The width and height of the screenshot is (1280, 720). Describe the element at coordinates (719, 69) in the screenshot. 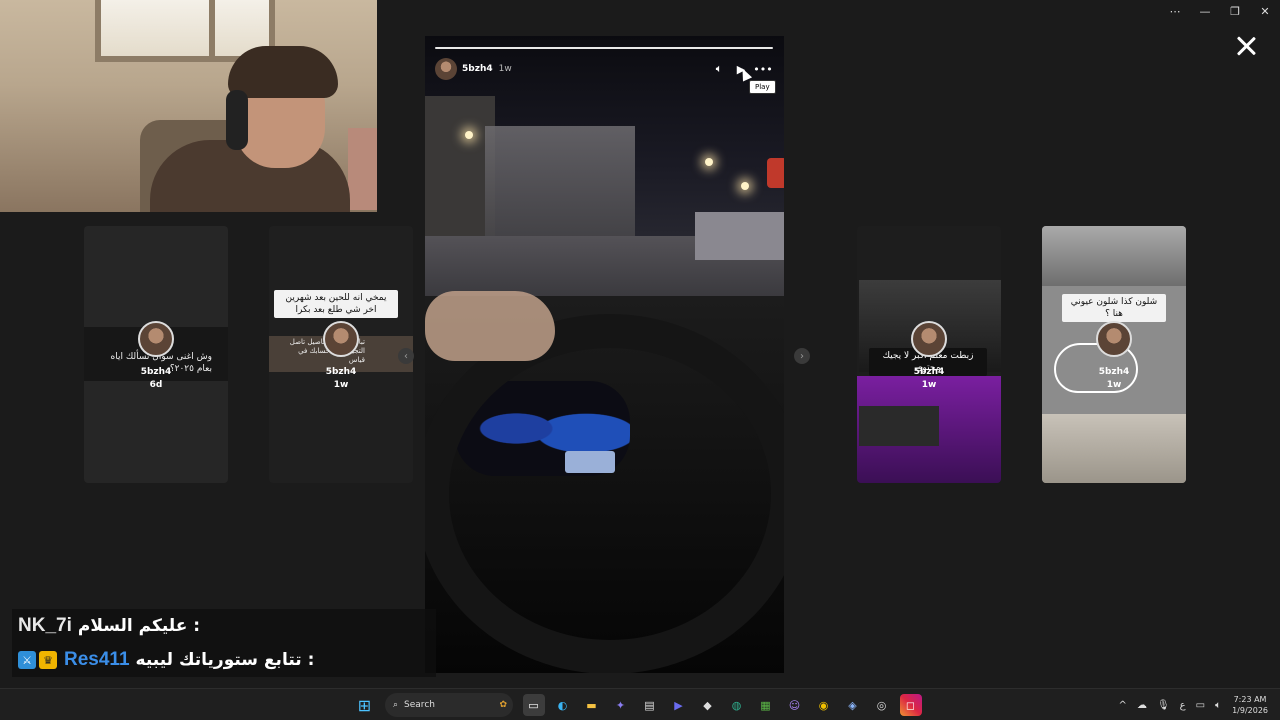

I see `mute-icon: 🔈︎` at that location.